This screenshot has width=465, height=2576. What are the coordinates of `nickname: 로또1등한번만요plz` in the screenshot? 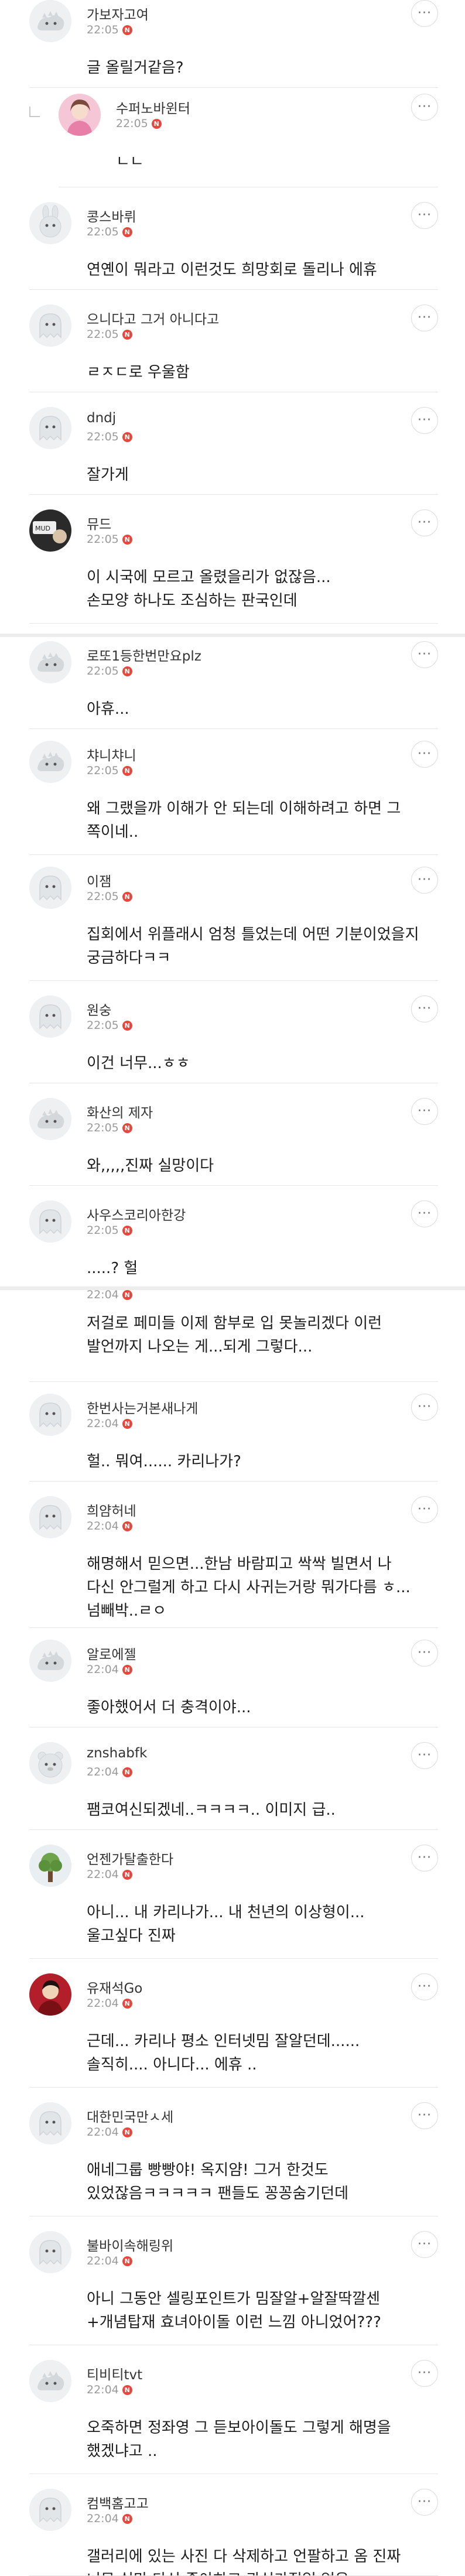 It's located at (144, 655).